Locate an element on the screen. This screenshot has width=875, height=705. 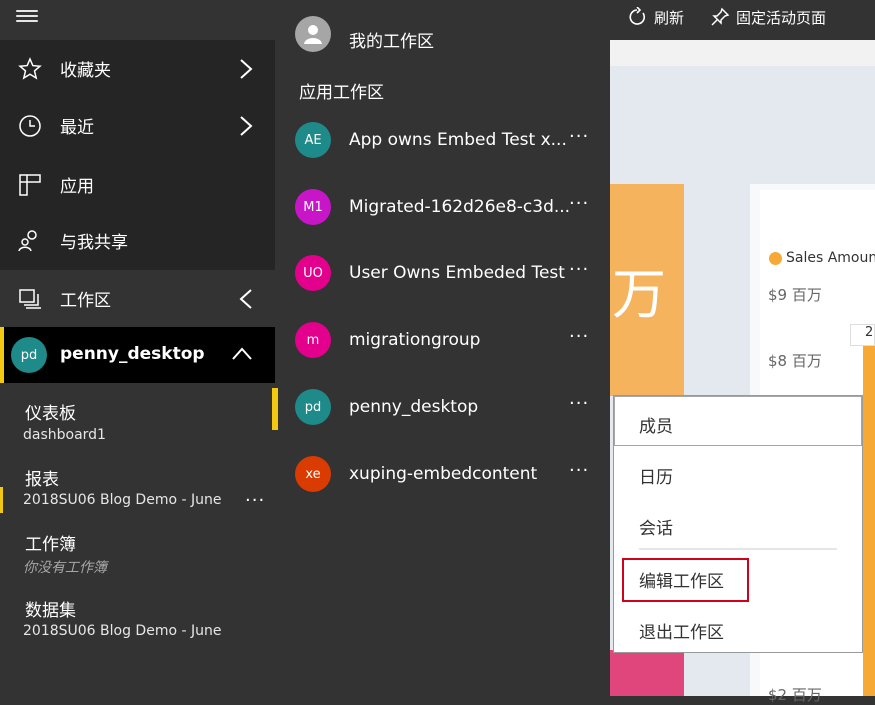
y-tick-label: $9 百万 is located at coordinates (795, 295).